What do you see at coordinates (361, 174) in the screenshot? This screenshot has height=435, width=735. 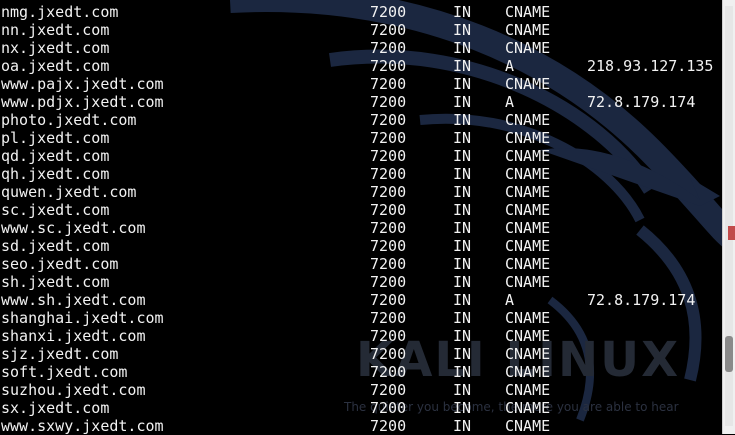 I see `dns-record-row: qh.jxedt.com 7200 IN CNAME` at bounding box center [361, 174].